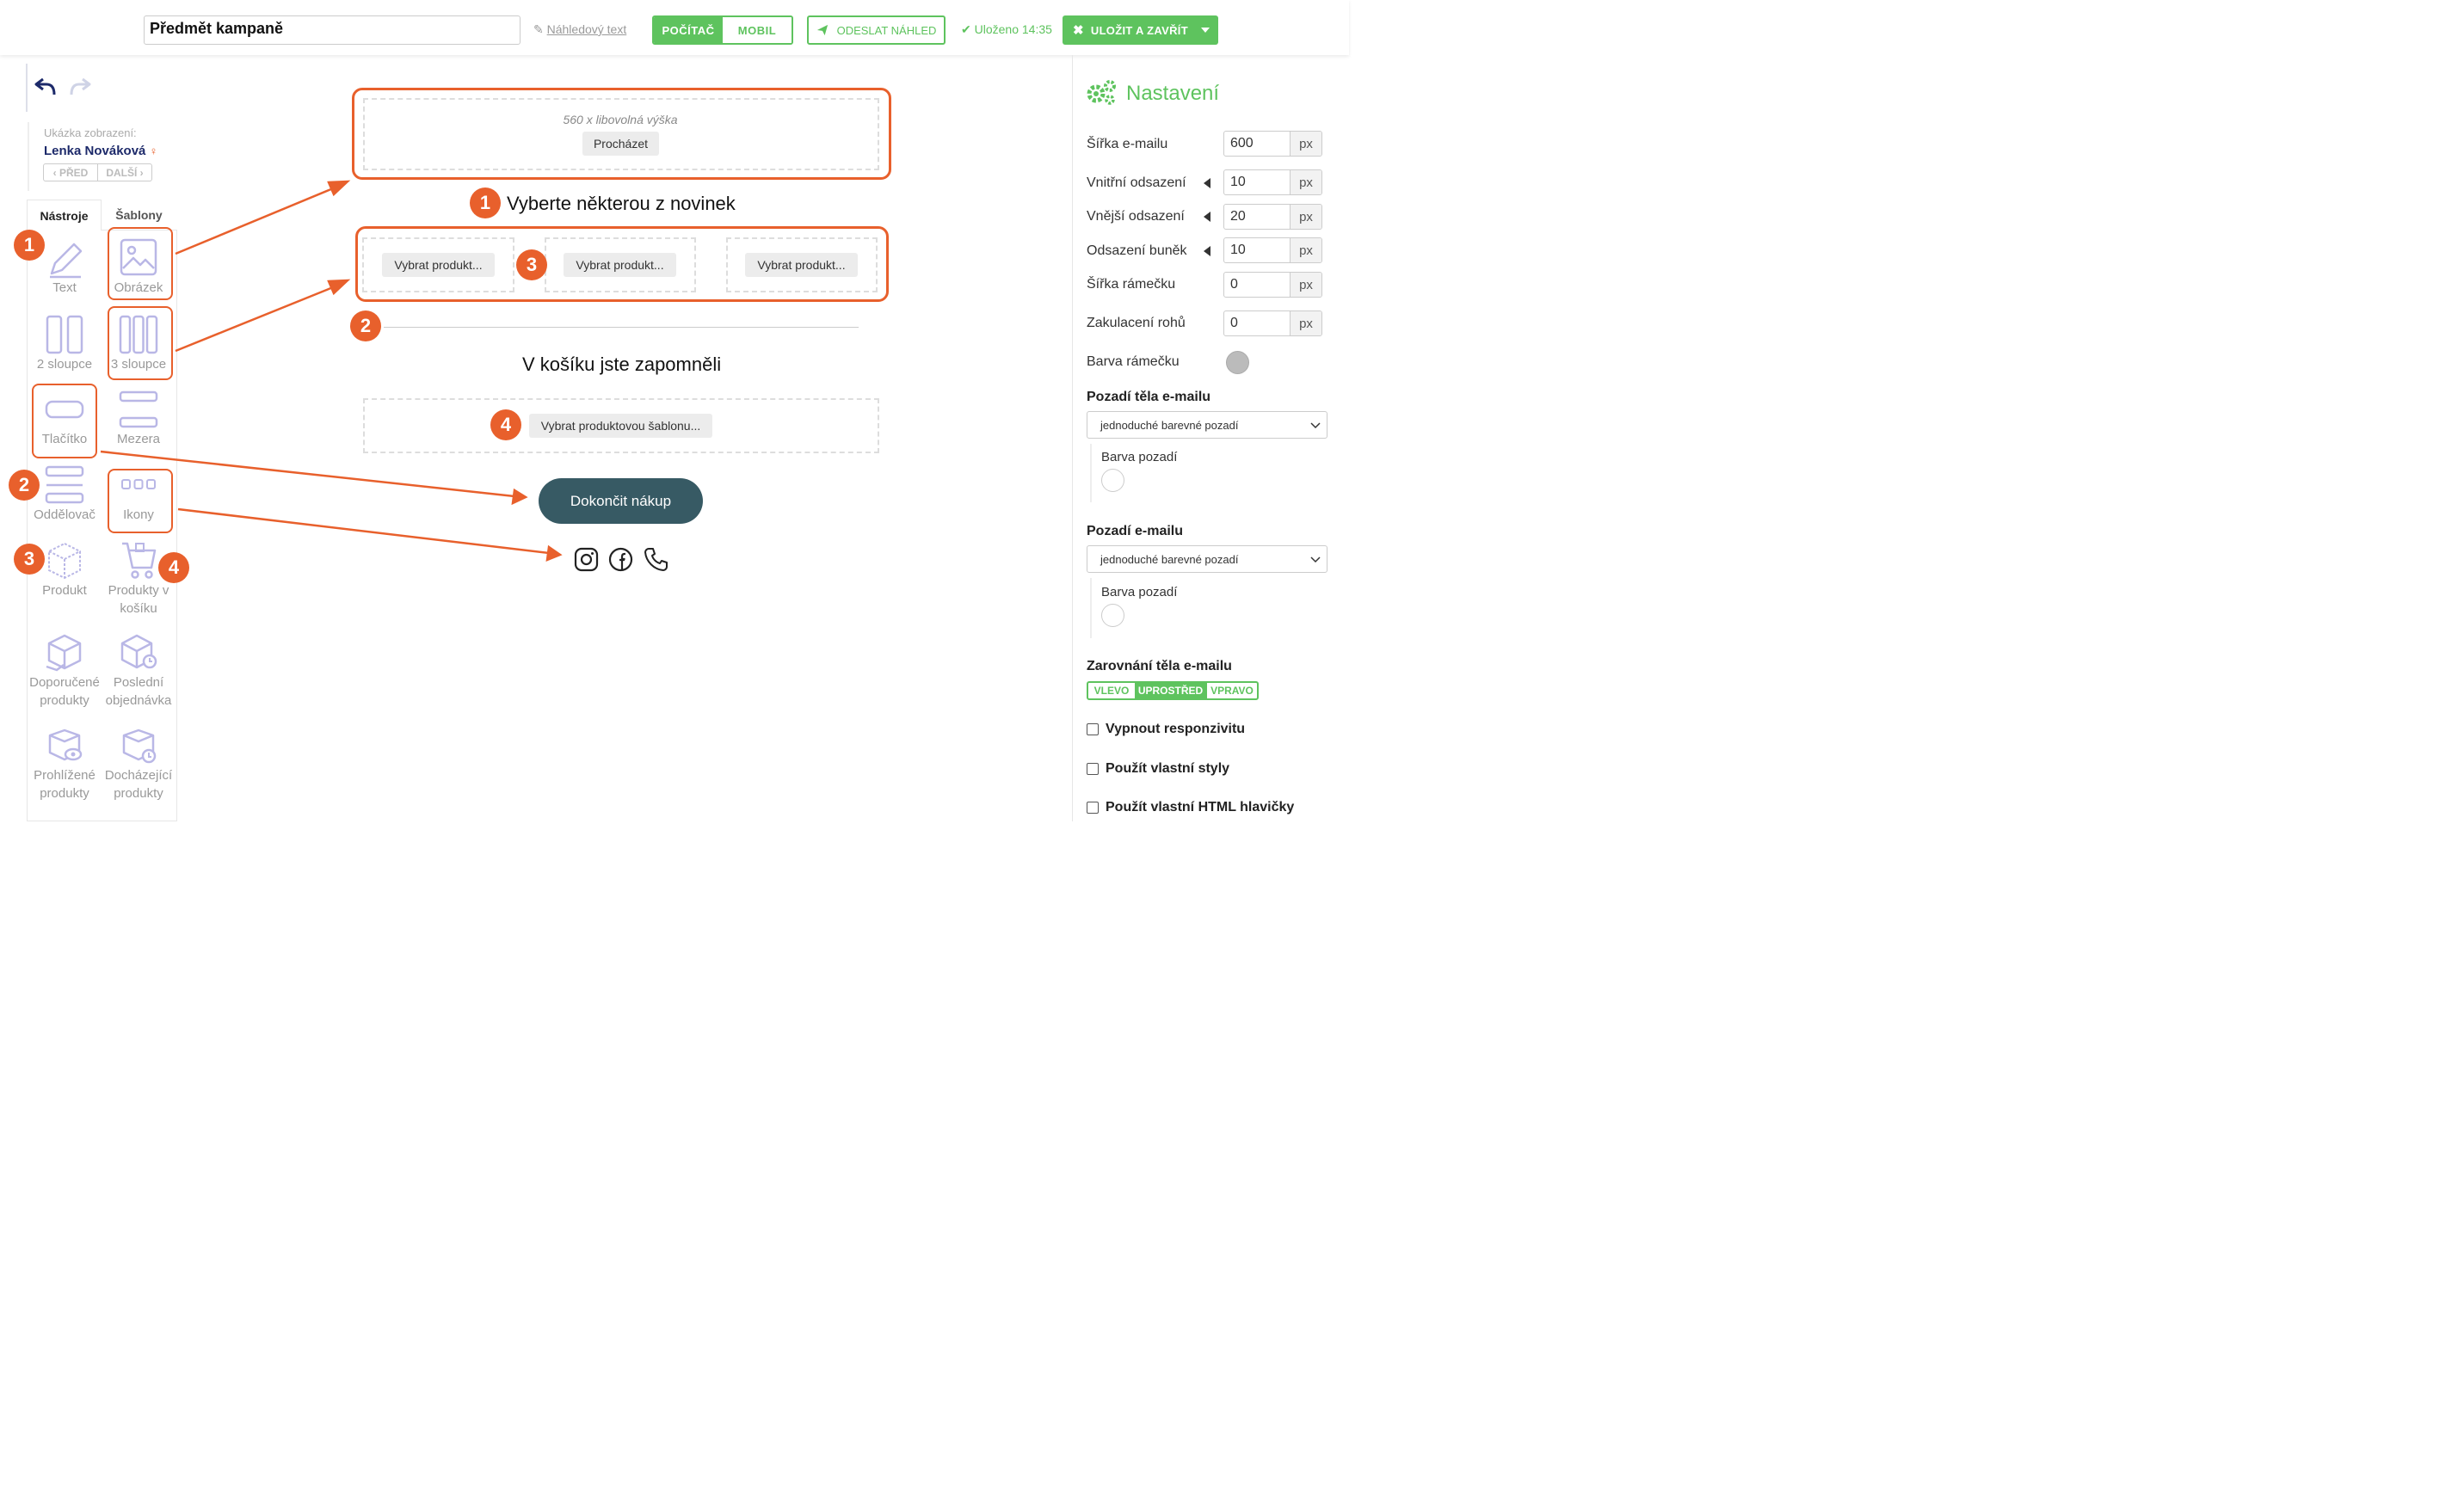 The image size is (2464, 1500). What do you see at coordinates (1139, 457) in the screenshot?
I see `body-bg-color-label: Barva pozadí` at bounding box center [1139, 457].